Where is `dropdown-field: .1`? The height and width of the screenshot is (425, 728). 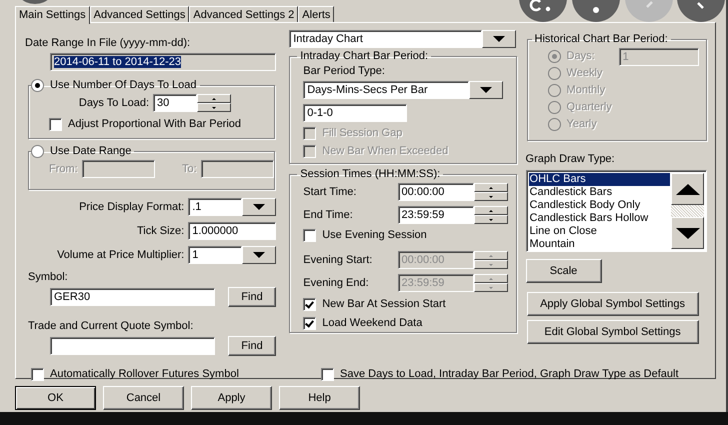
dropdown-field: .1 is located at coordinates (215, 207).